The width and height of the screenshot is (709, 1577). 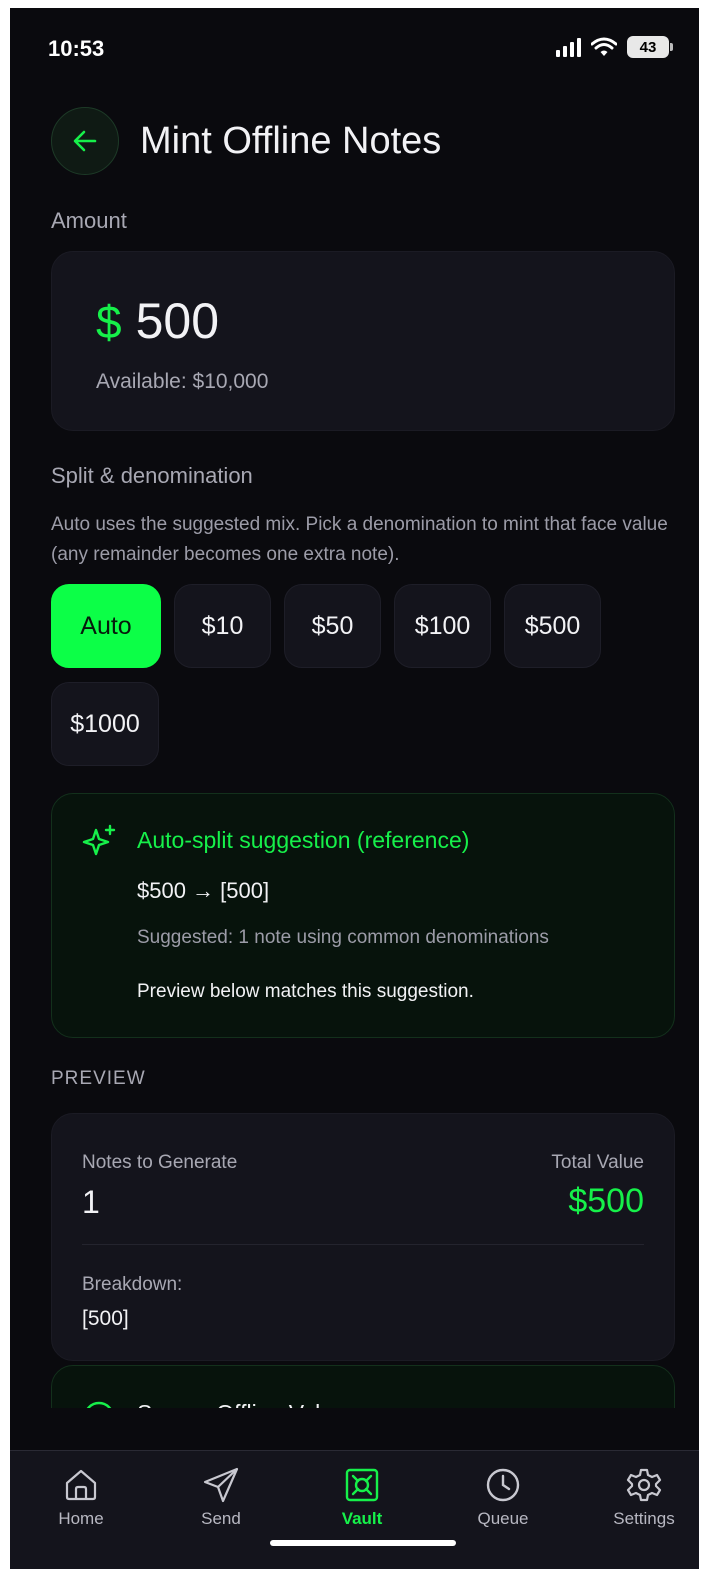 What do you see at coordinates (98, 1078) in the screenshot?
I see `preview-label: PREVIEW` at bounding box center [98, 1078].